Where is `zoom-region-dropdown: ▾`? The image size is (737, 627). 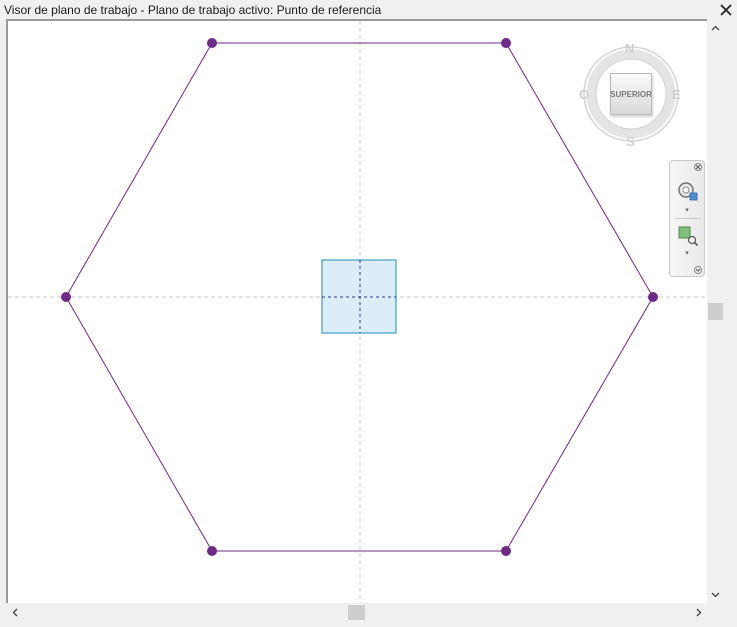
zoom-region-dropdown: ▾ is located at coordinates (687, 254).